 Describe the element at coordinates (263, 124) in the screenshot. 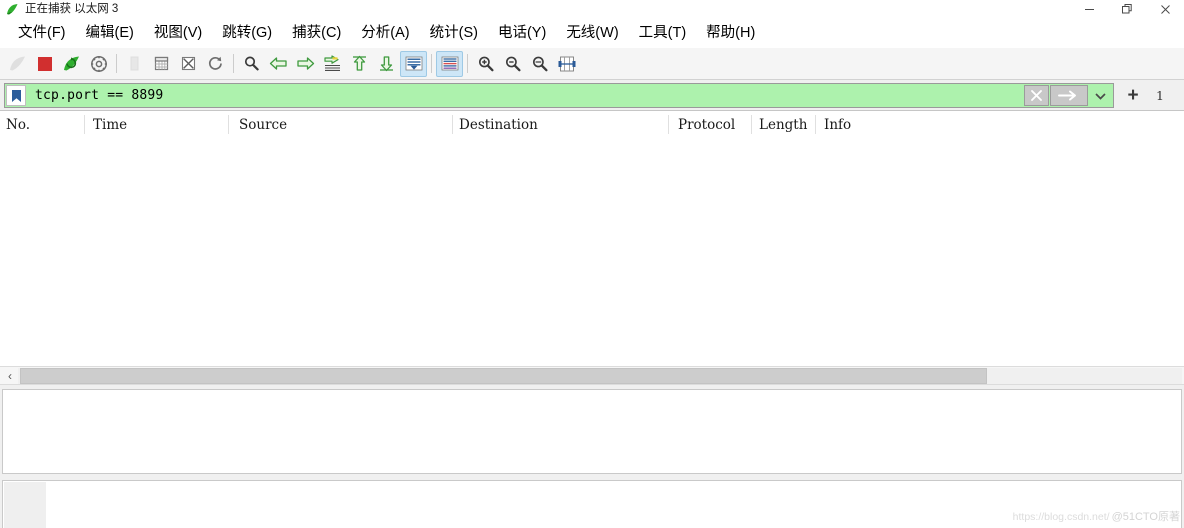

I see `column-source: Source` at that location.